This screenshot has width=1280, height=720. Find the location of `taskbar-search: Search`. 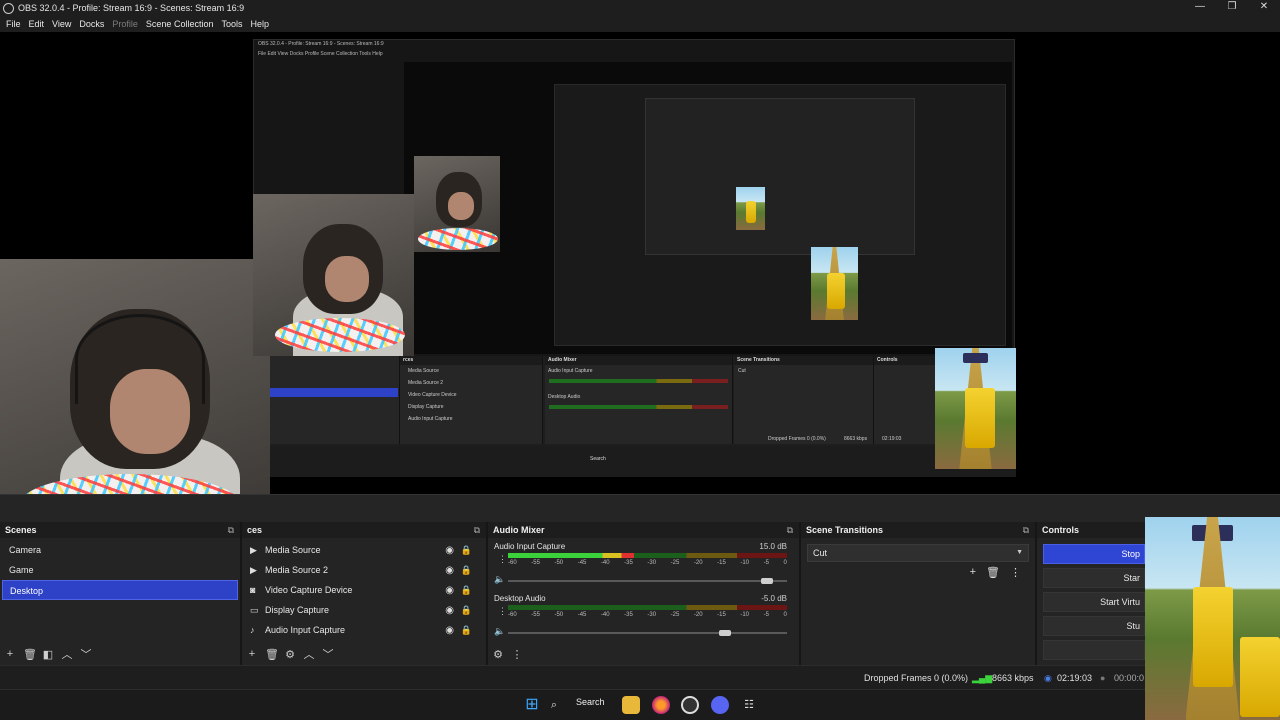

taskbar-search: Search is located at coordinates (590, 702).